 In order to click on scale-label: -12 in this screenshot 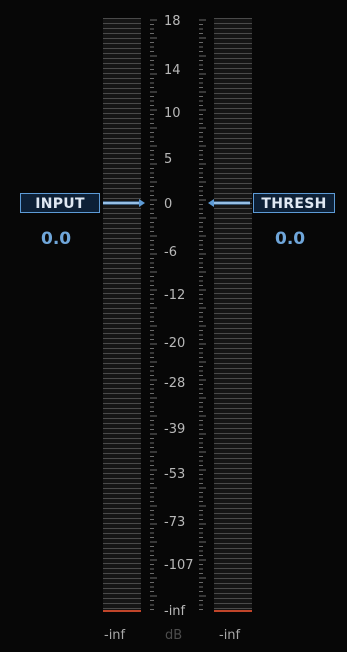, I will do `click(174, 295)`.